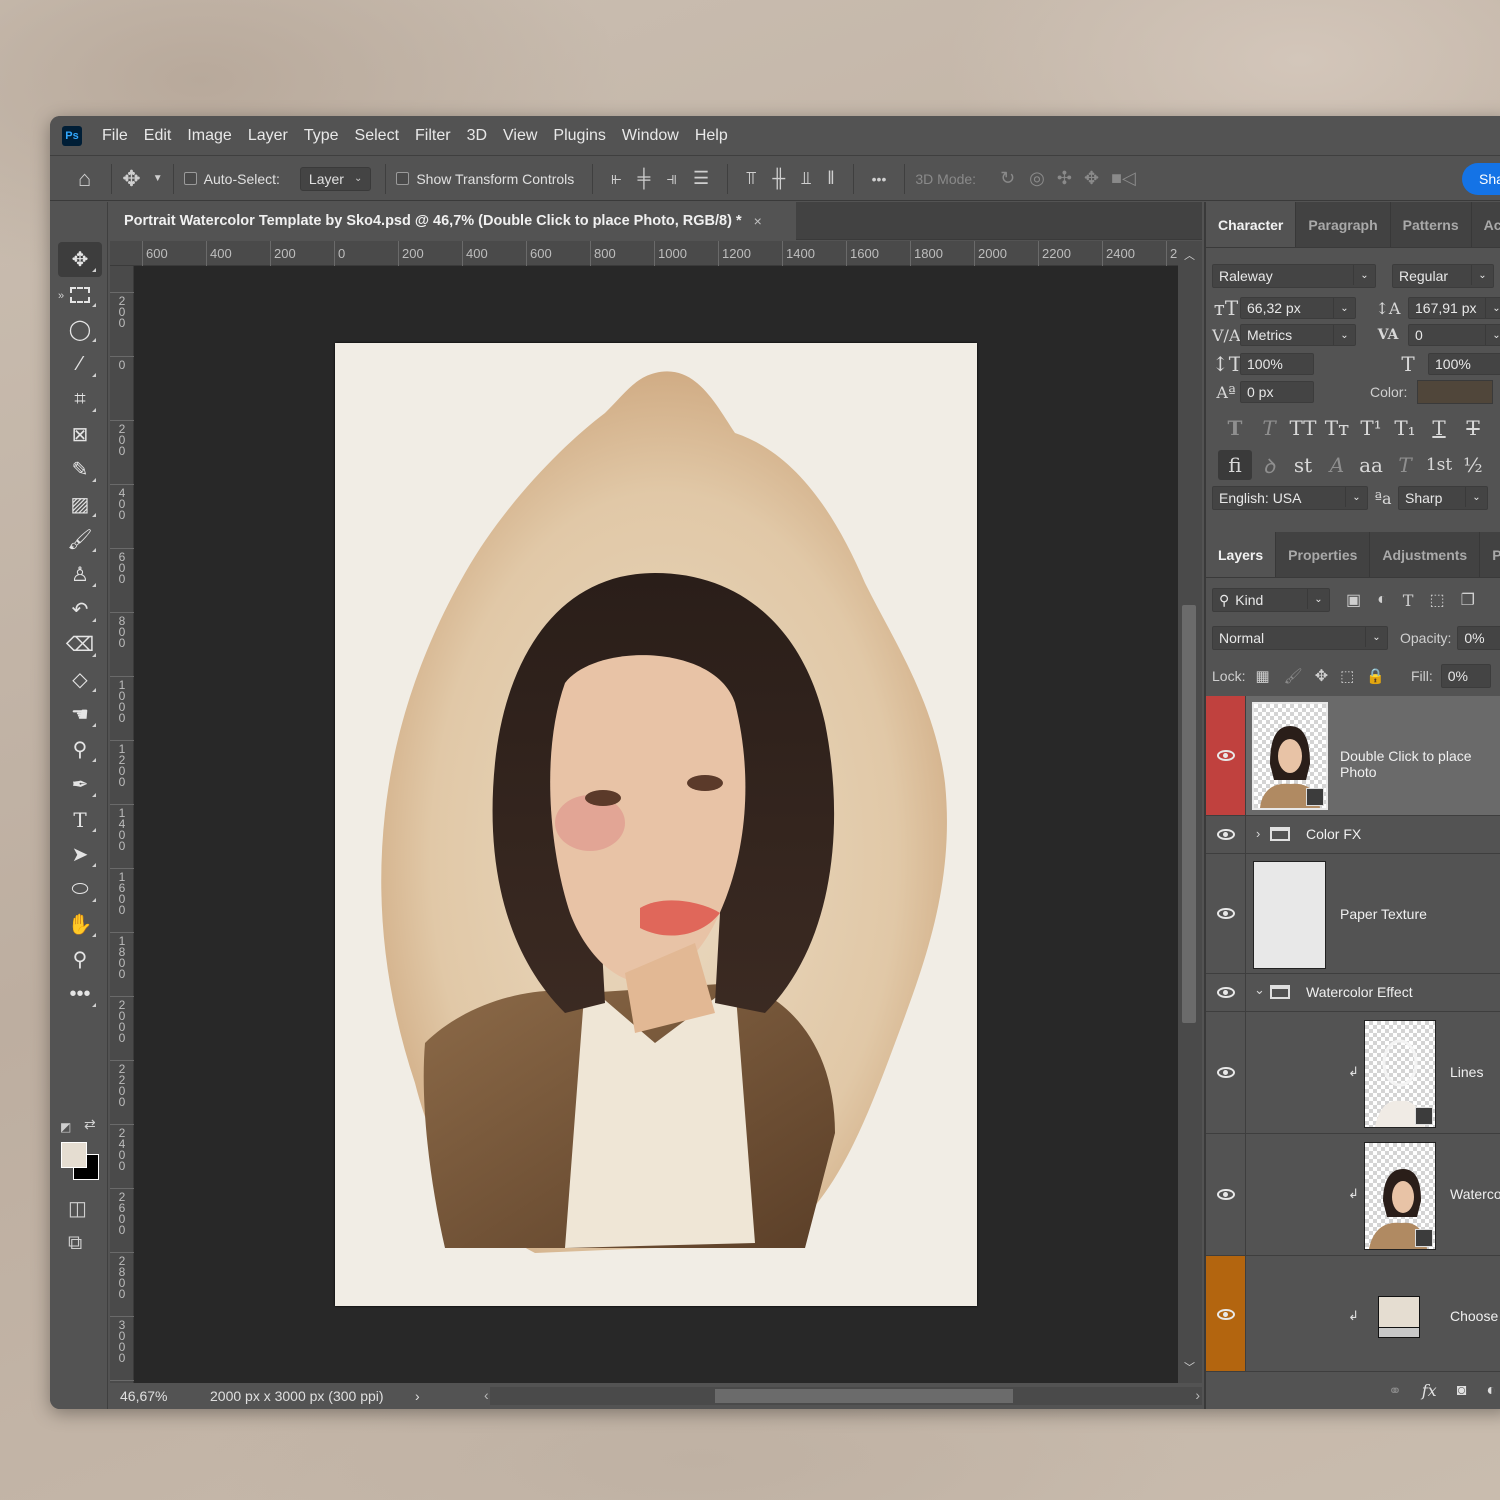 The image size is (1500, 1500). I want to click on move-tool-icon: ✥, so click(131, 179).